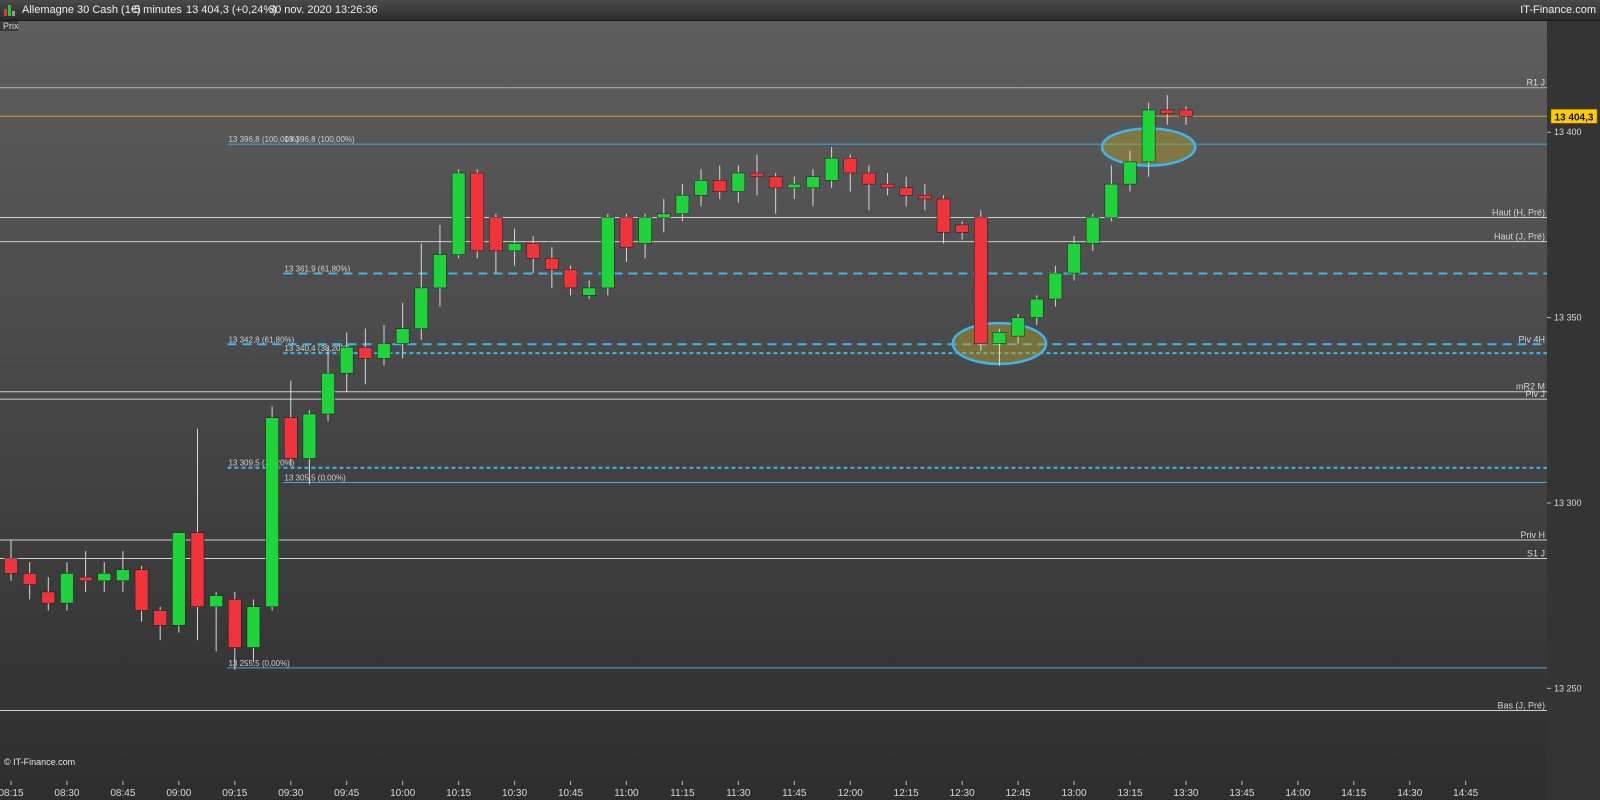 The height and width of the screenshot is (800, 1600). Describe the element at coordinates (158, 10) in the screenshot. I see `timeframe: 5 minutes` at that location.